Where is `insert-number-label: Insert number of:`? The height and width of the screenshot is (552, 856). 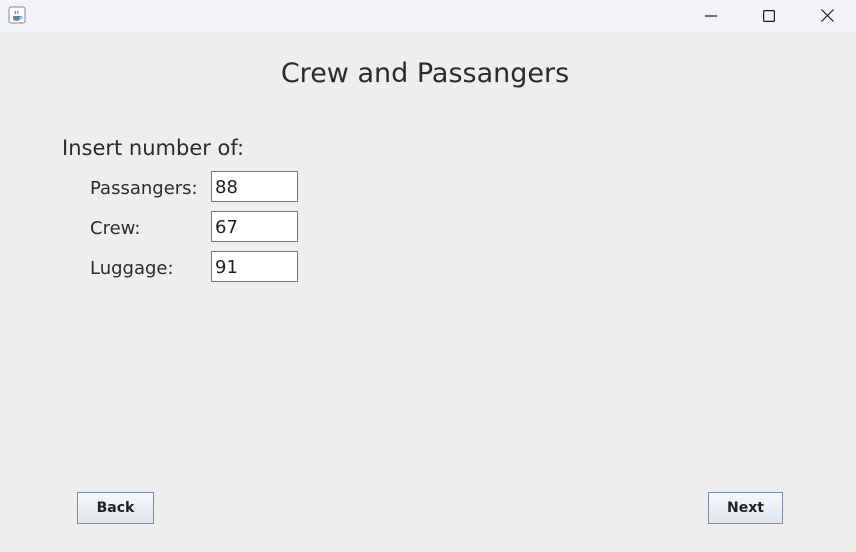
insert-number-label: Insert number of: is located at coordinates (153, 148).